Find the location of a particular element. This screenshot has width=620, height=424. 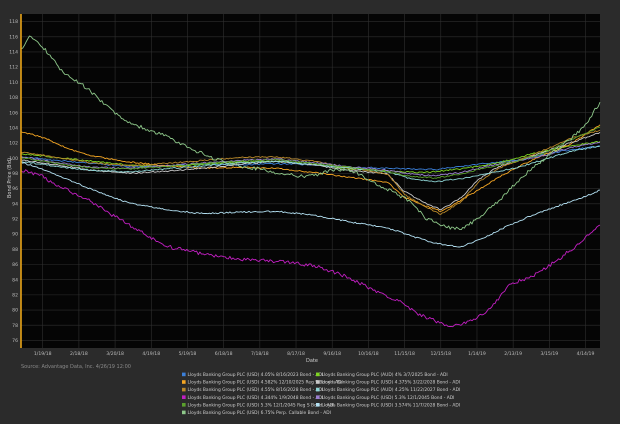

x-tick-label: 3/15/19 is located at coordinates (549, 354).